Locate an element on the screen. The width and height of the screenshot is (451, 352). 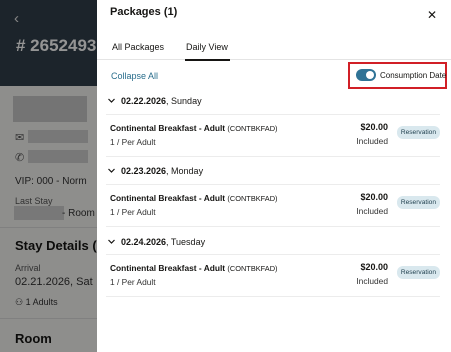
consumption-date-label: Consumption Date is located at coordinates (413, 75).